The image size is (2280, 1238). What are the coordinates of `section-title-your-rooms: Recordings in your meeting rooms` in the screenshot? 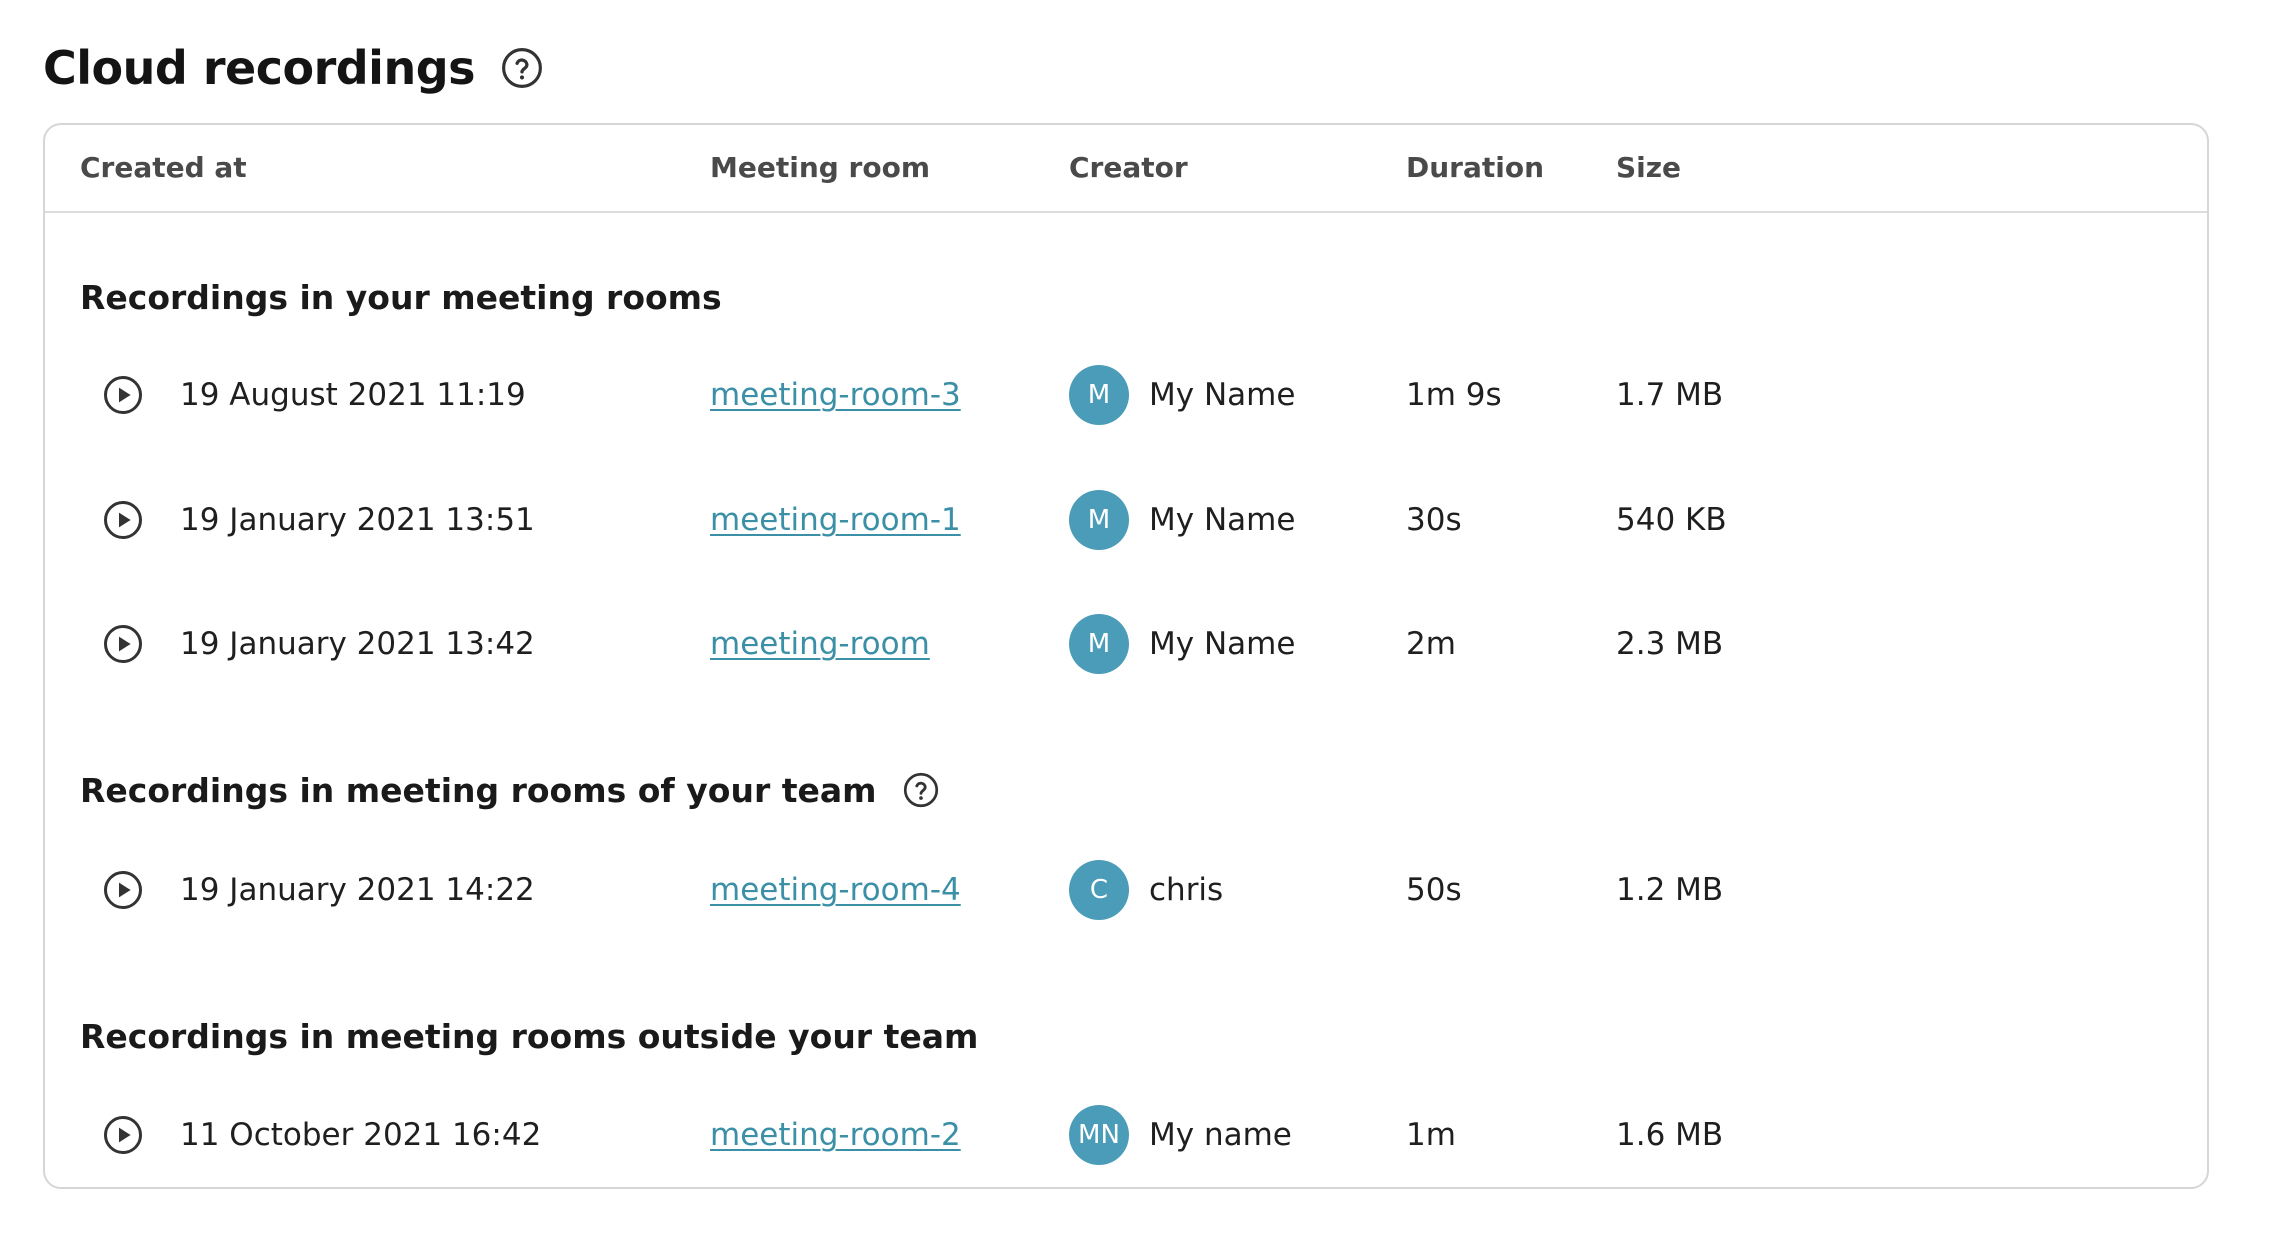 It's located at (401, 297).